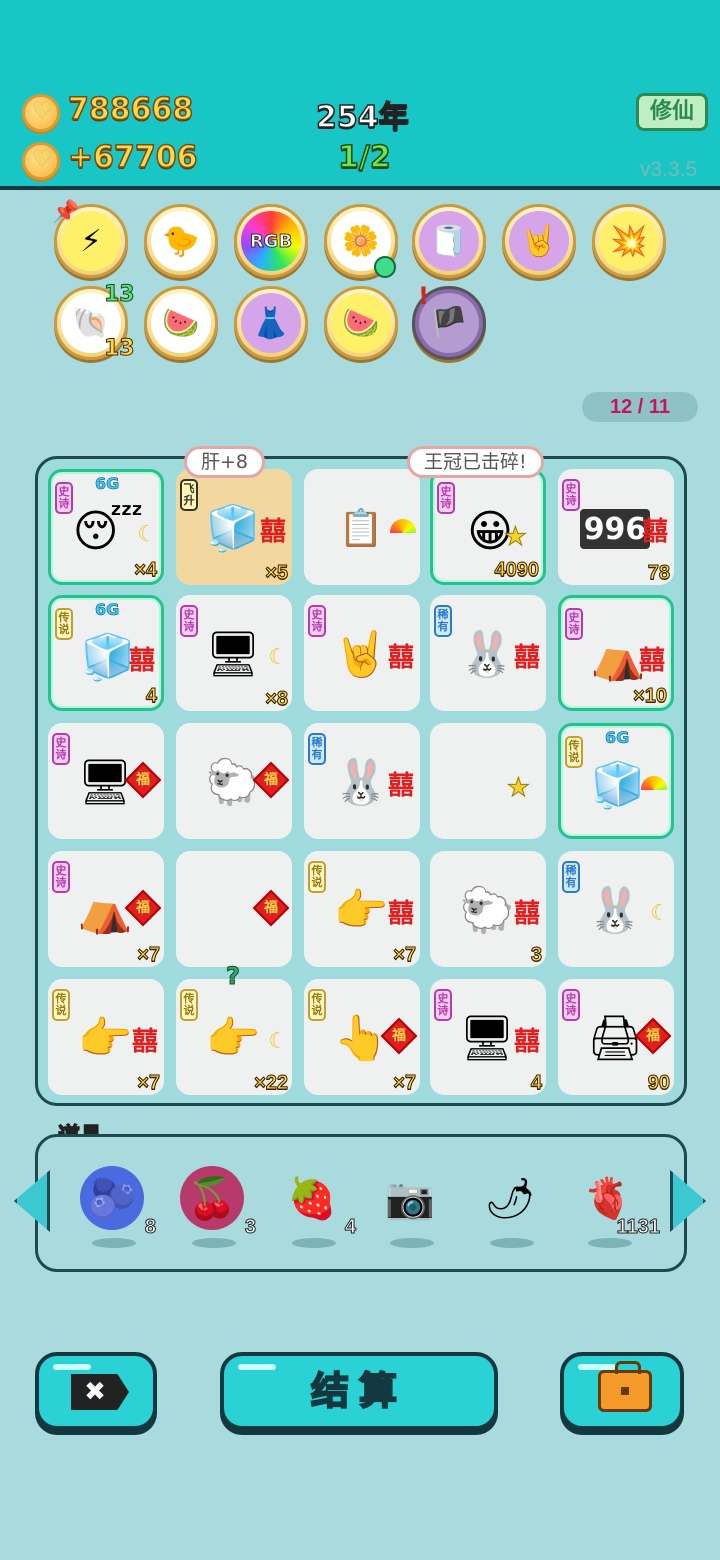 This screenshot has height=1560, width=720. Describe the element at coordinates (362, 117) in the screenshot. I see `year-counter: 254年` at that location.